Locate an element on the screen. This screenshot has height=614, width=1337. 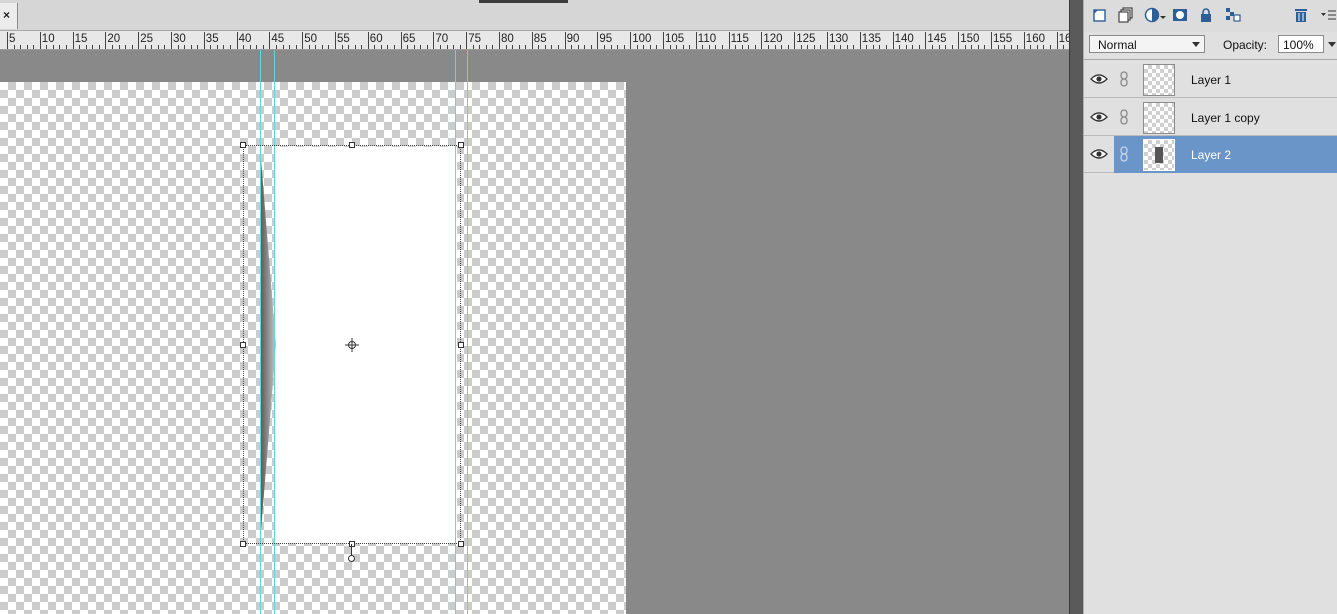
close-tab-icon: × is located at coordinates (6, 15).